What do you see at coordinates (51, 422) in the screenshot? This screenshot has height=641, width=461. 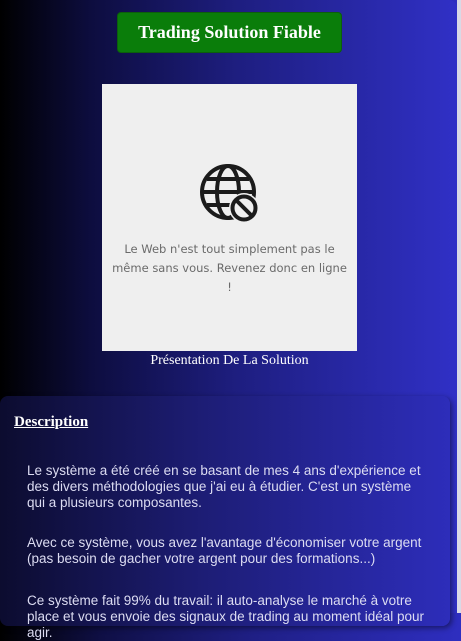 I see `description-title: Description` at bounding box center [51, 422].